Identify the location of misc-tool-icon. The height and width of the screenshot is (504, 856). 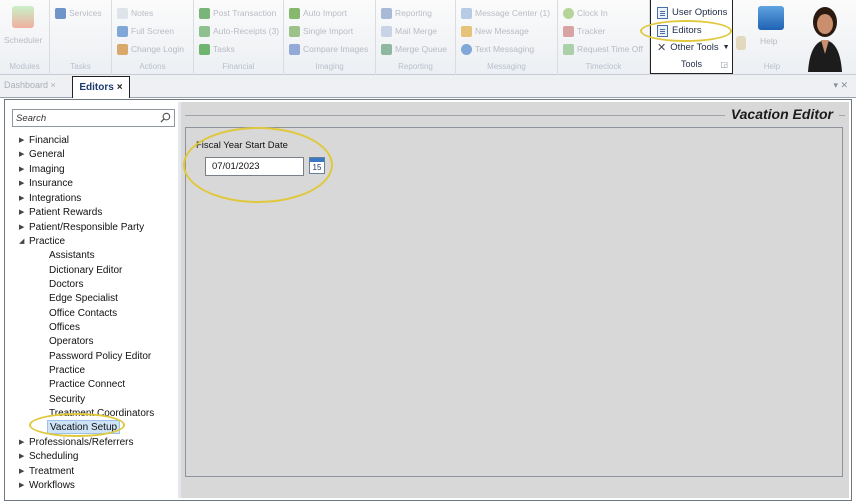
(741, 43).